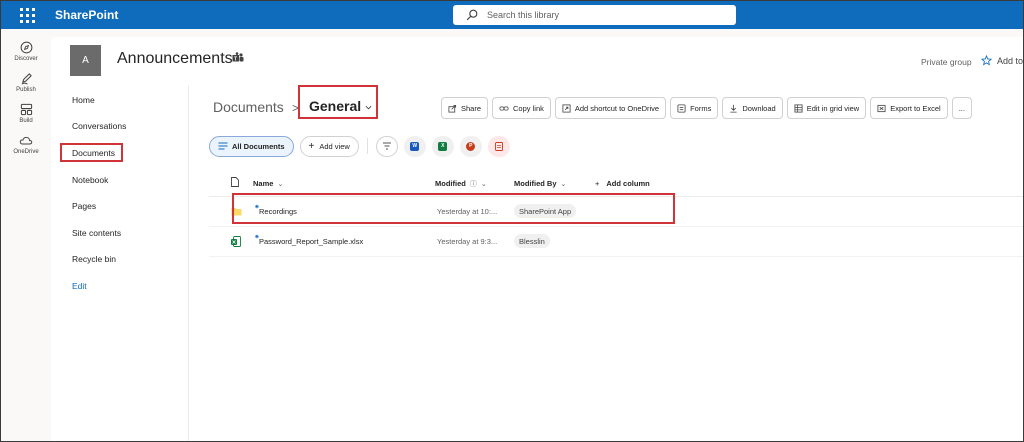 This screenshot has height=442, width=1024. I want to click on add-shortcut-button: Add shortcut to OneDrive, so click(610, 108).